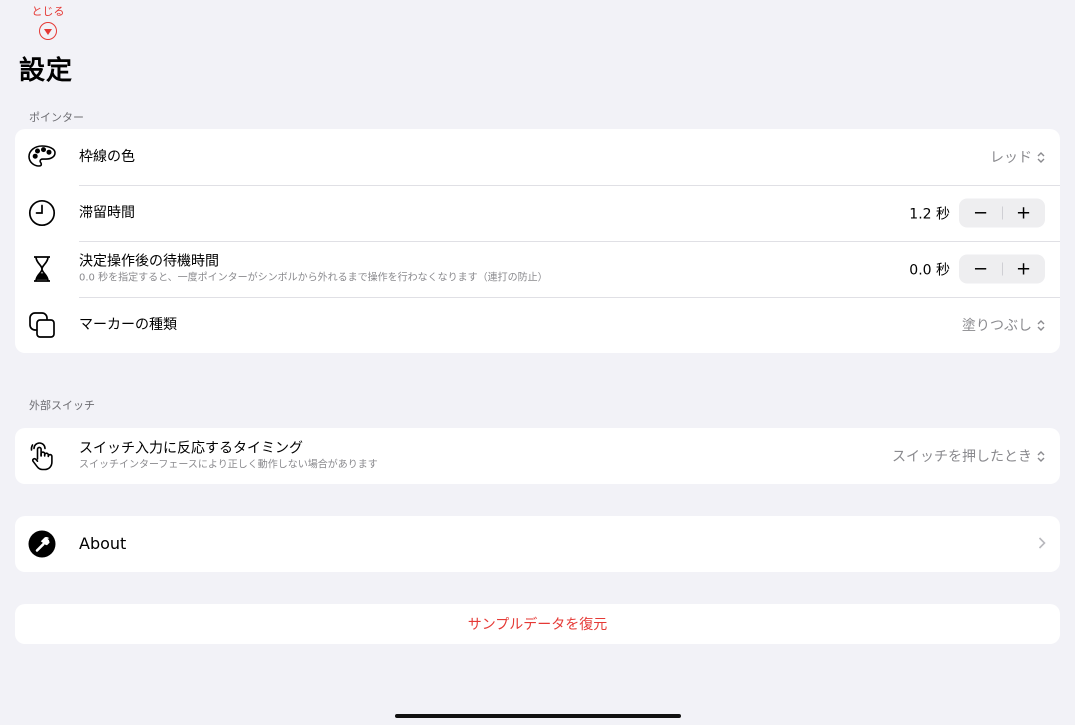 This screenshot has width=1075, height=725. I want to click on post-action-wait-decrement-button: −, so click(980, 269).